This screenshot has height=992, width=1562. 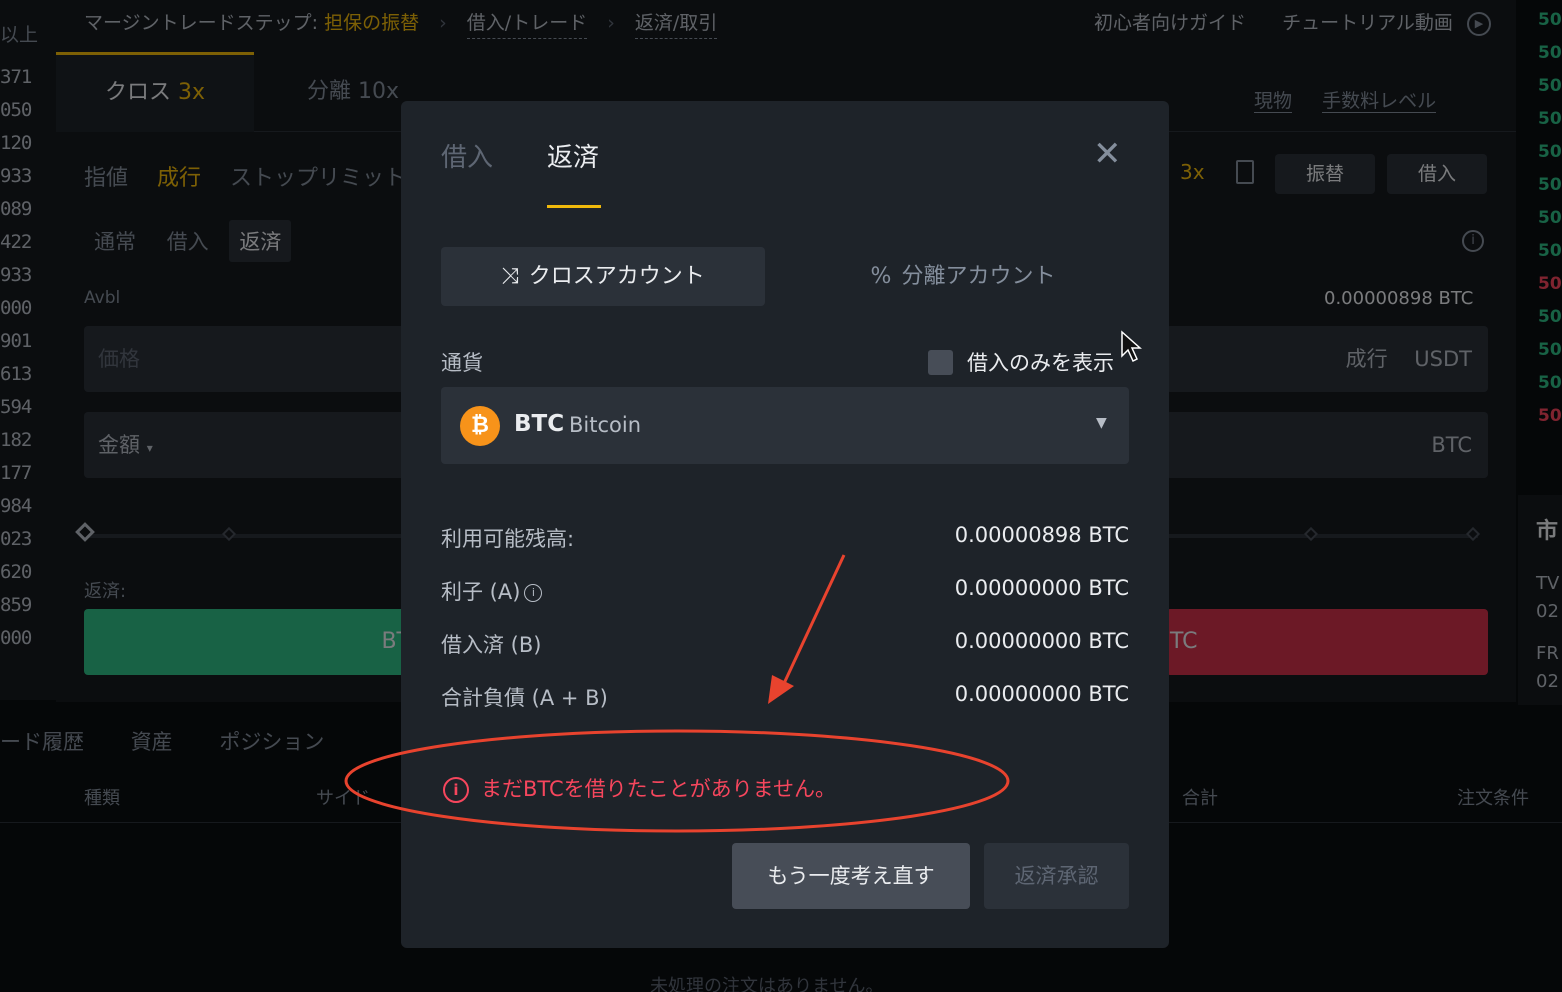 What do you see at coordinates (574, 206) in the screenshot?
I see `active-tab-indicator` at bounding box center [574, 206].